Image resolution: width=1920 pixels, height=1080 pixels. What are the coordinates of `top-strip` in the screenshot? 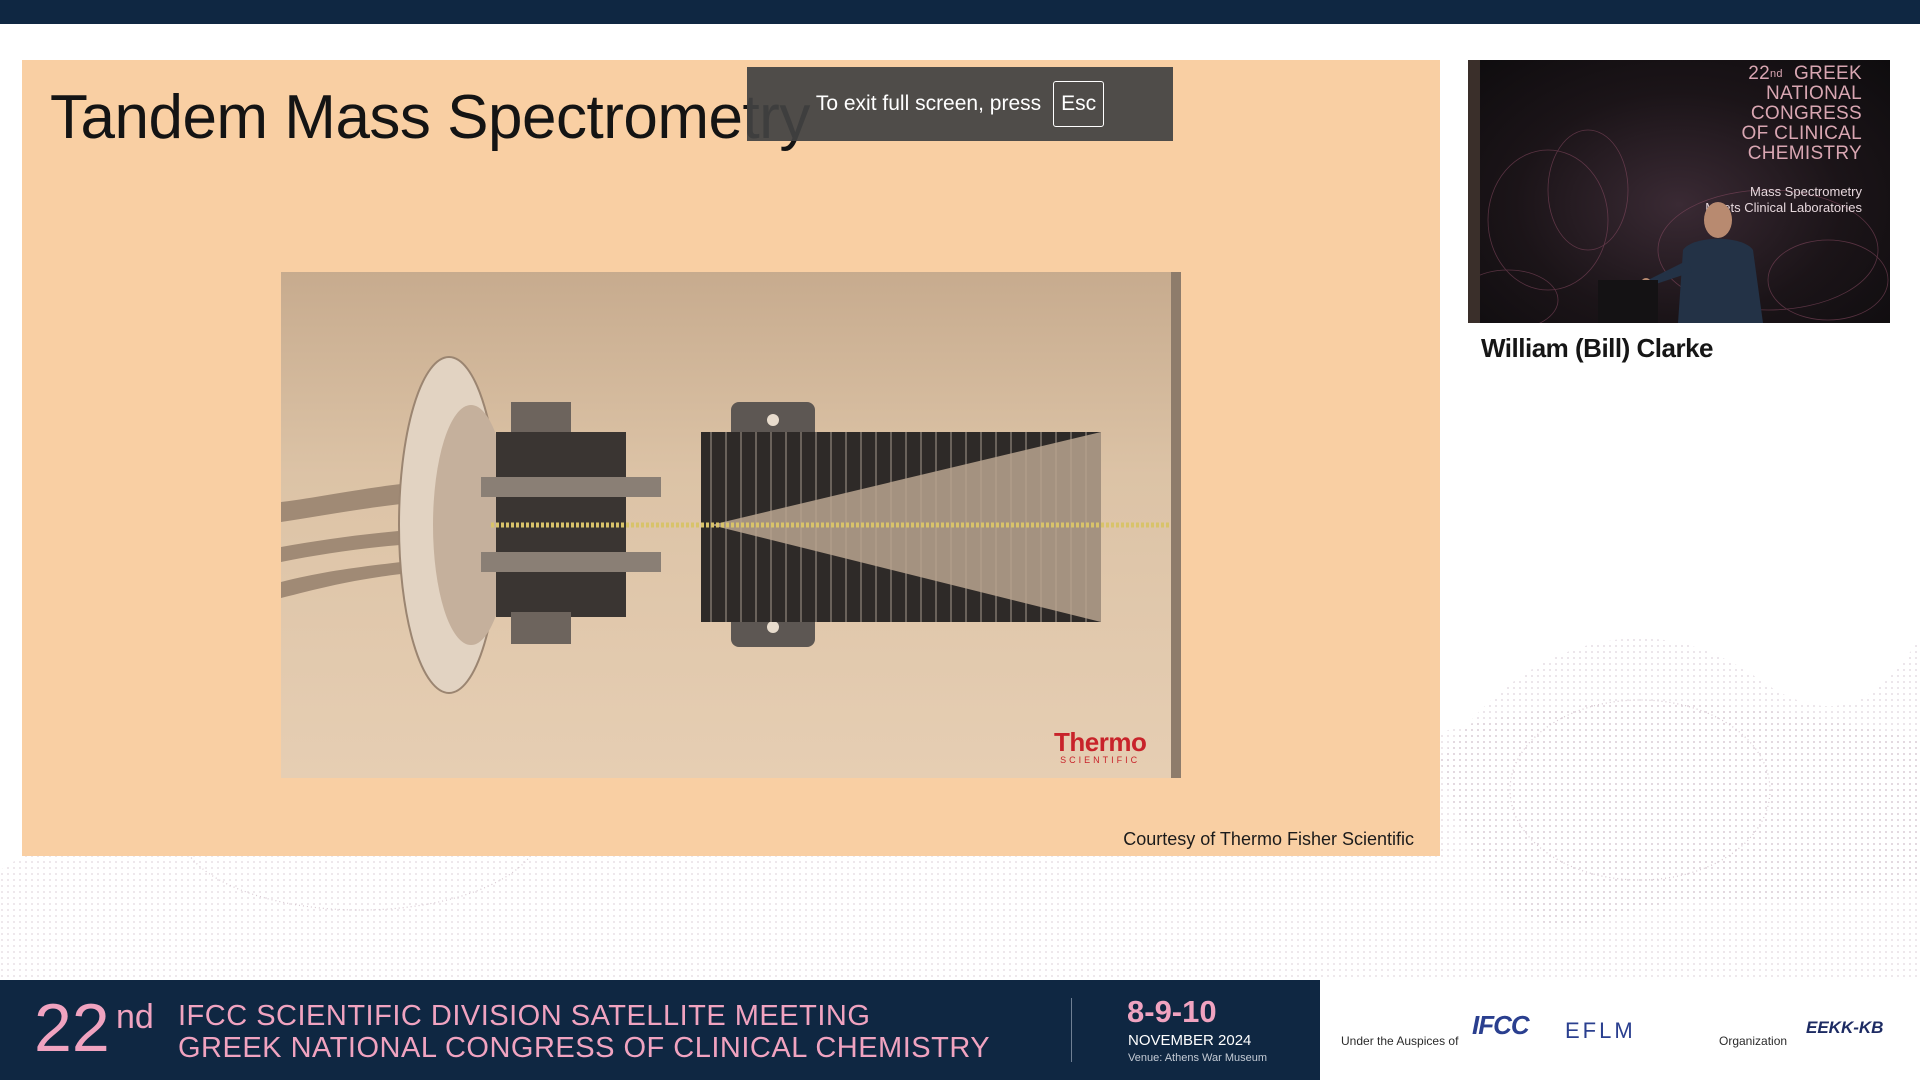 It's located at (960, 12).